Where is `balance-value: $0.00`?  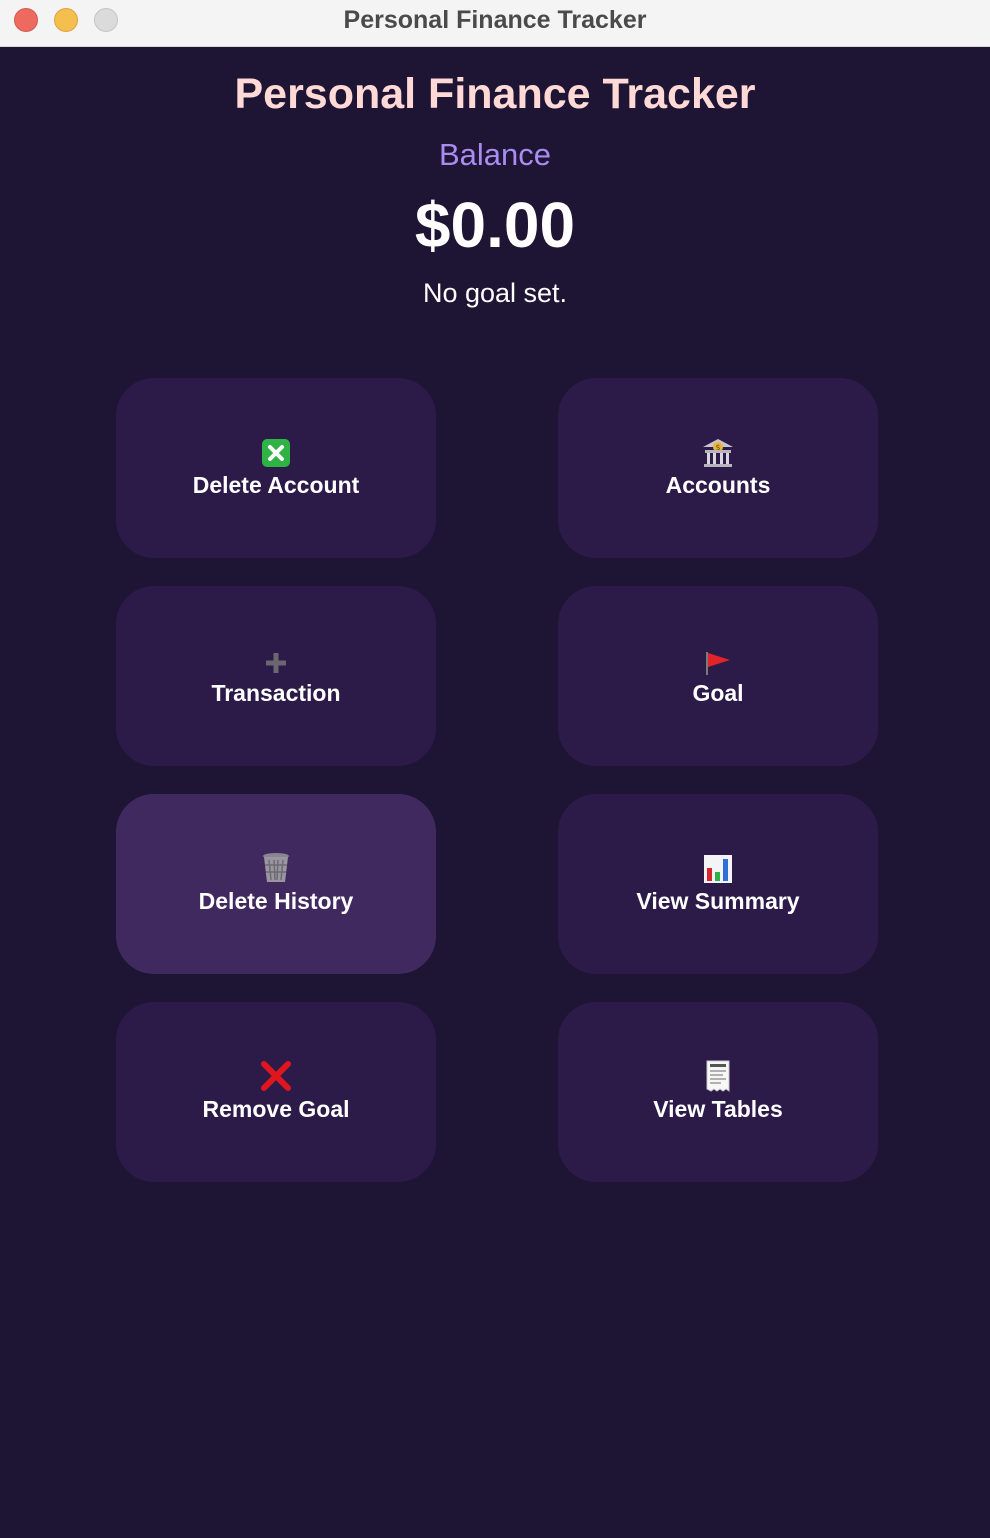 balance-value: $0.00 is located at coordinates (495, 225).